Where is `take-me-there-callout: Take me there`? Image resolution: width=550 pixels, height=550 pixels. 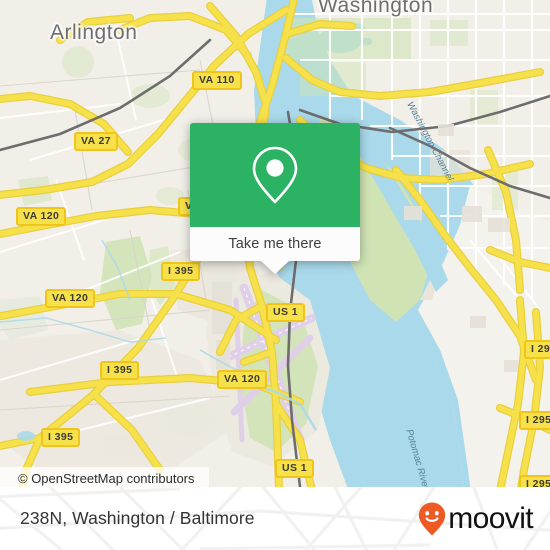 take-me-there-callout: Take me there is located at coordinates (275, 198).